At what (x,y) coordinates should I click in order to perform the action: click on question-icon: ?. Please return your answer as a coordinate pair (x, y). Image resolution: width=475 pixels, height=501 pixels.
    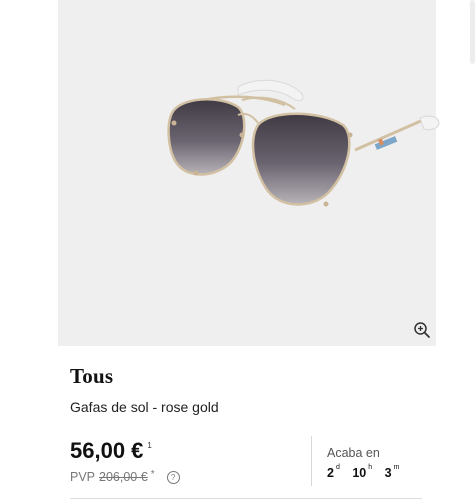
    Looking at the image, I should click on (173, 477).